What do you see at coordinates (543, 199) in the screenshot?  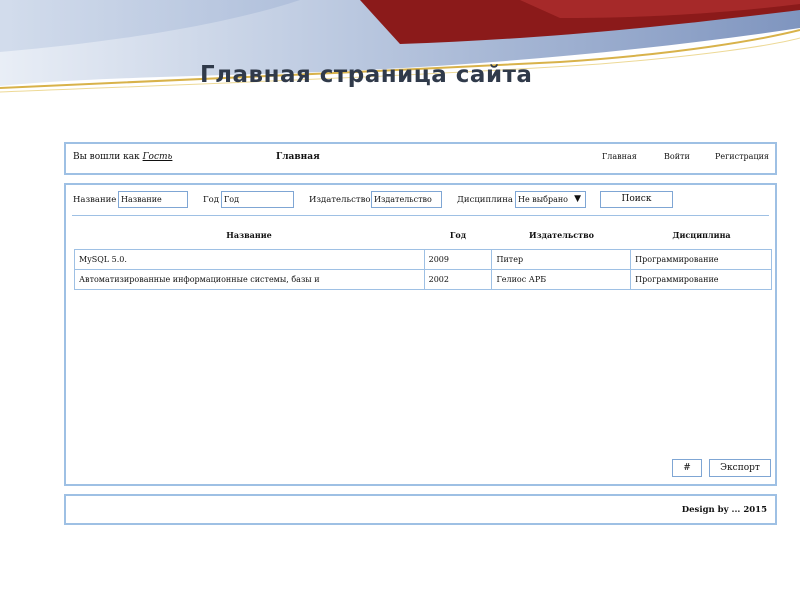 I see `discipline-select-value: Не выбрано` at bounding box center [543, 199].